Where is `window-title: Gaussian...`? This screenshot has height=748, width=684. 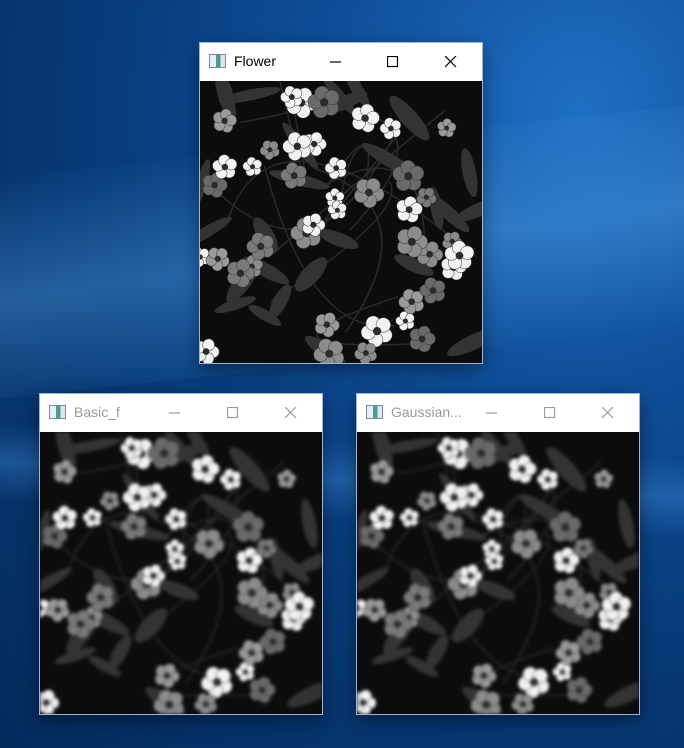 window-title: Gaussian... is located at coordinates (426, 412).